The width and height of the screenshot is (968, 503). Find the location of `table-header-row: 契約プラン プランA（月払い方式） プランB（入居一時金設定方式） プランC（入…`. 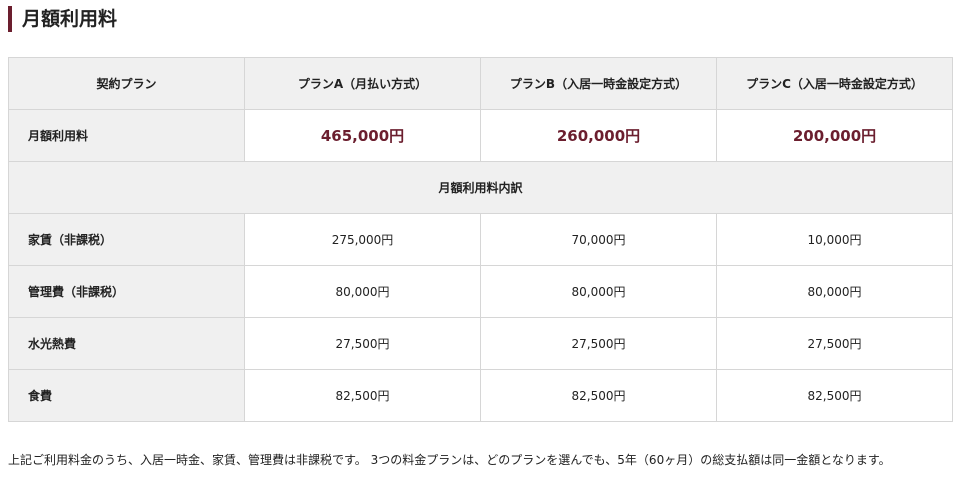

table-header-row: 契約プラン プランA（月払い方式） プランB（入居一時金設定方式） プランC（入… is located at coordinates (480, 83).